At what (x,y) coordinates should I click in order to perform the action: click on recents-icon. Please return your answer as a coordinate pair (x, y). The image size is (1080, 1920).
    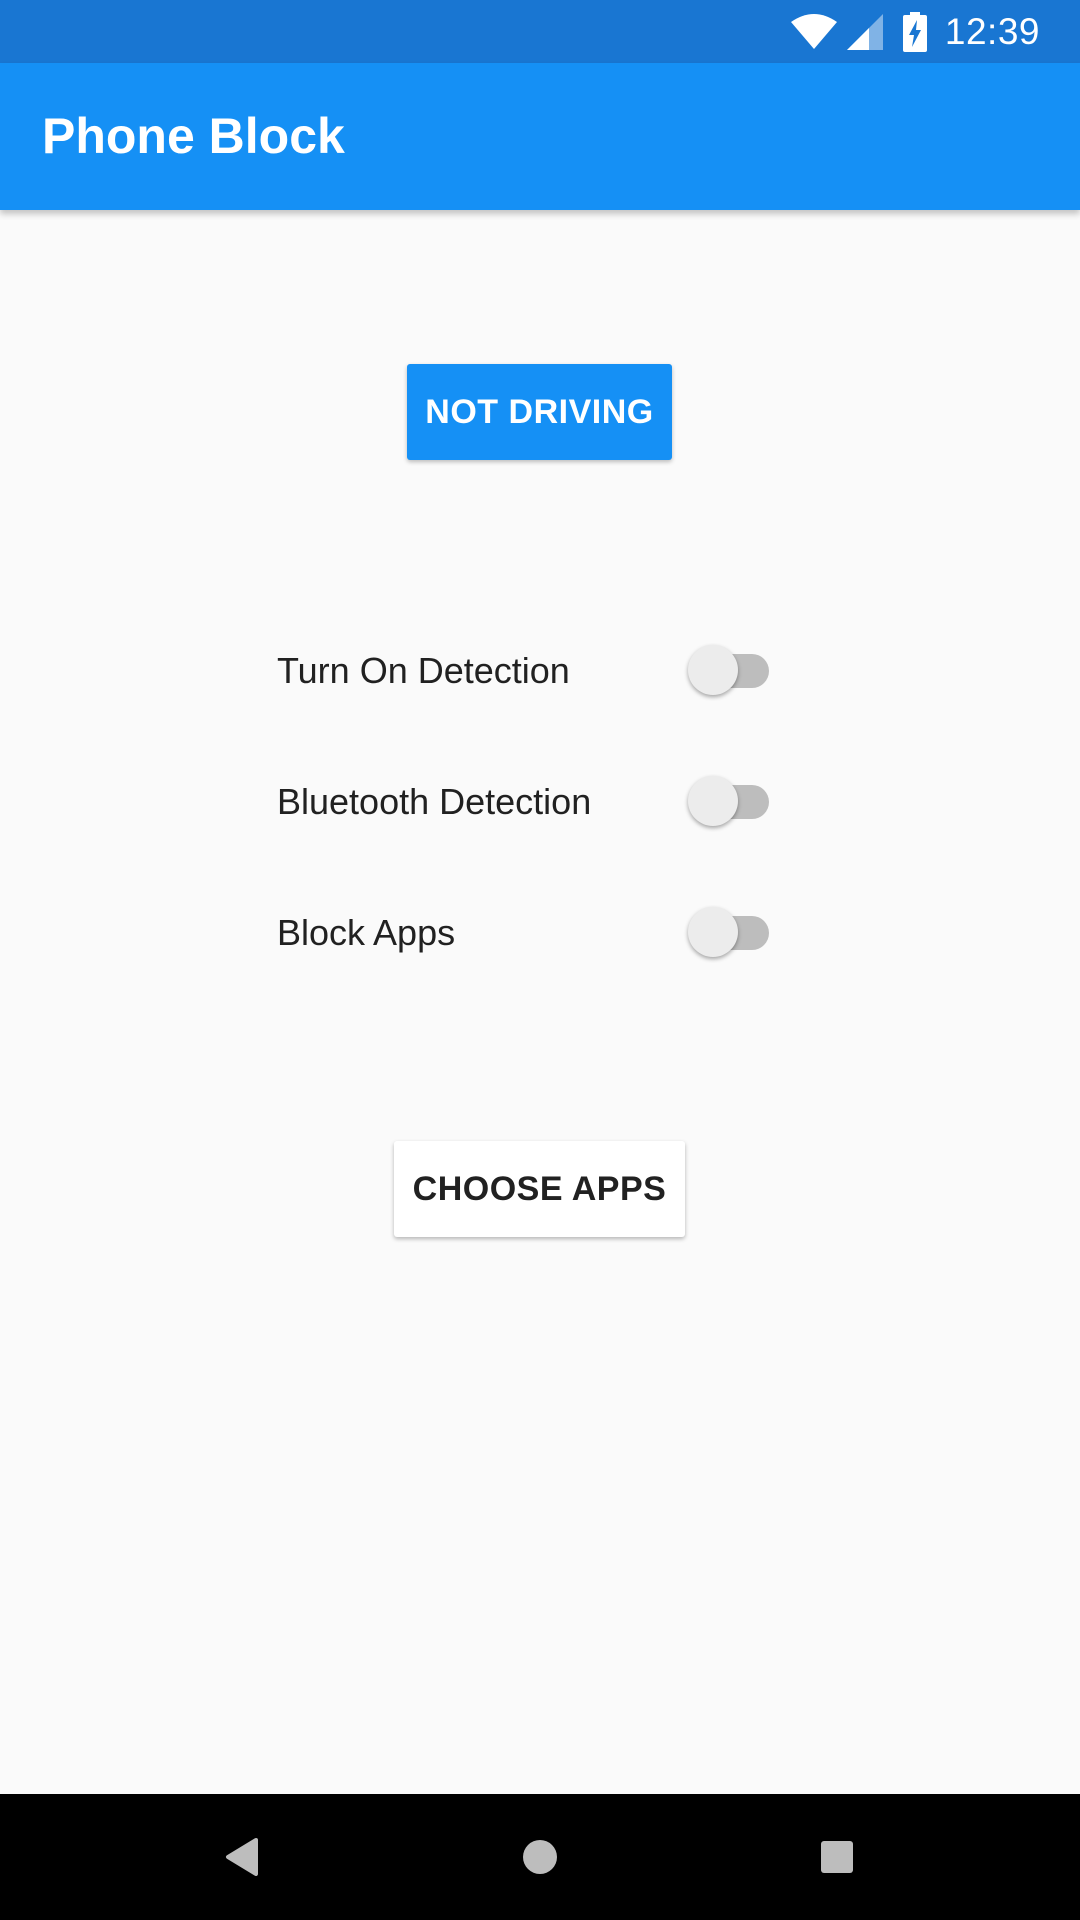
    Looking at the image, I should click on (837, 1857).